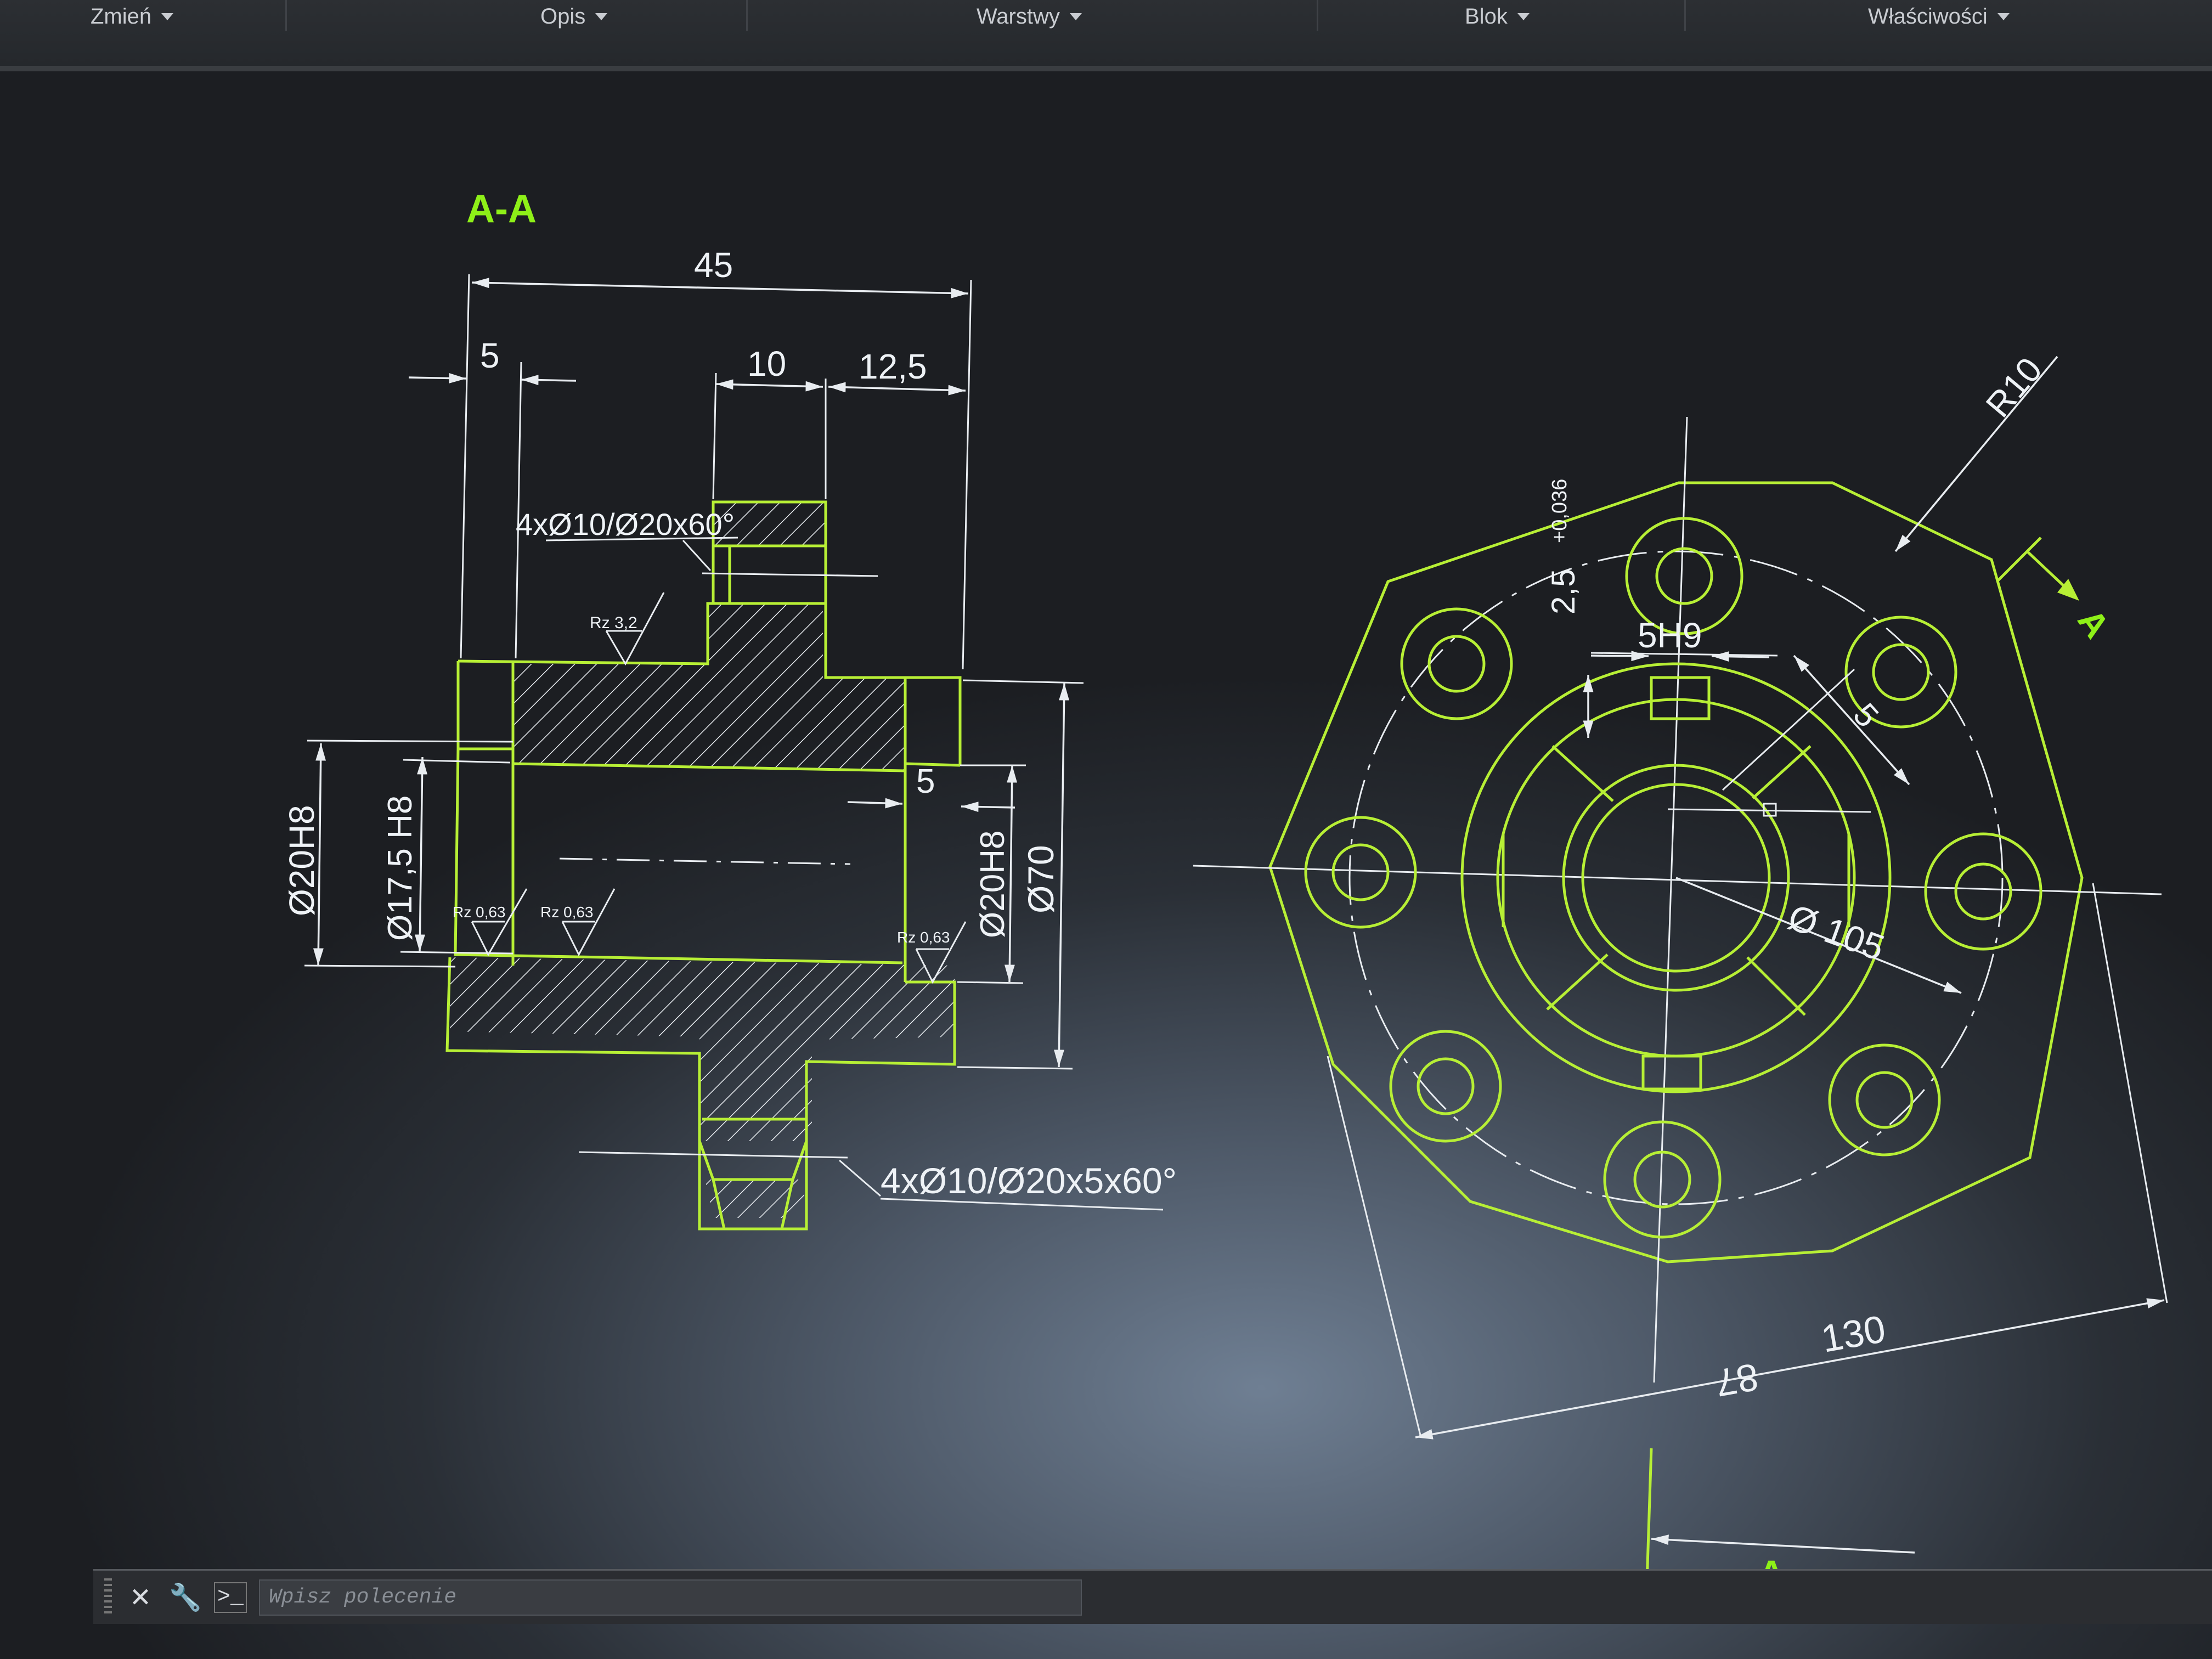  What do you see at coordinates (122, 16) in the screenshot?
I see `ribbon-panel-label: Zmień` at bounding box center [122, 16].